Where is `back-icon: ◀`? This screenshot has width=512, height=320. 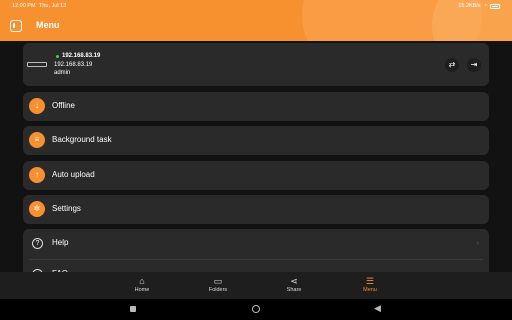
back-icon: ◀ is located at coordinates (377, 308).